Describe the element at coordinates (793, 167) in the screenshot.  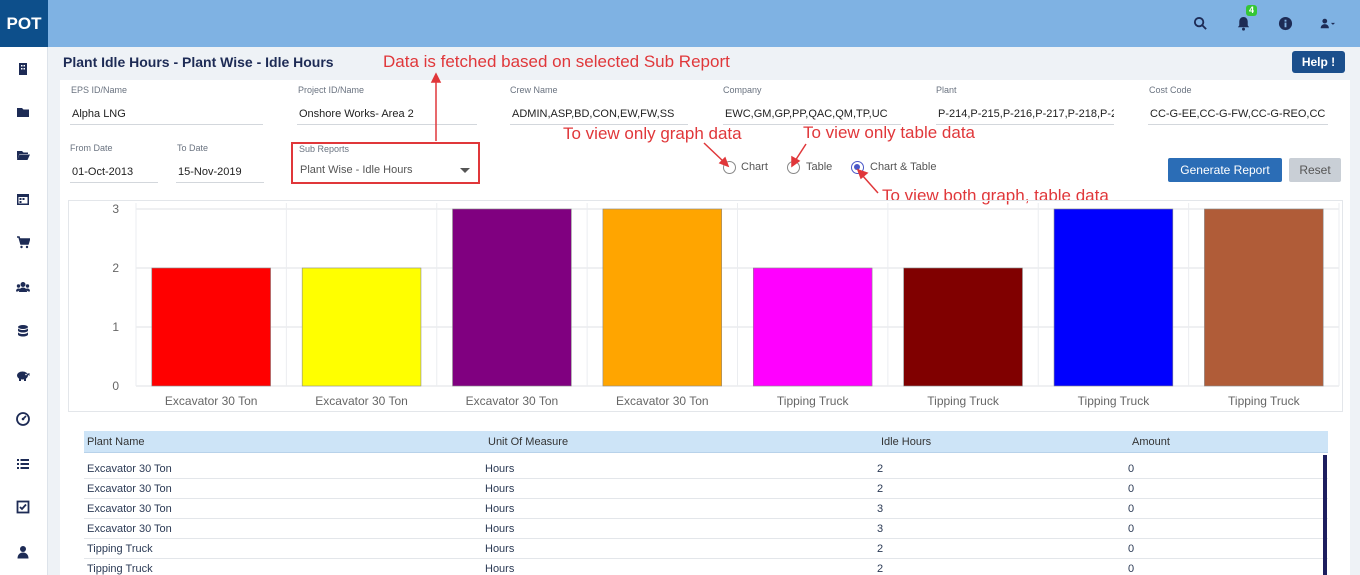
I see `radio-table` at that location.